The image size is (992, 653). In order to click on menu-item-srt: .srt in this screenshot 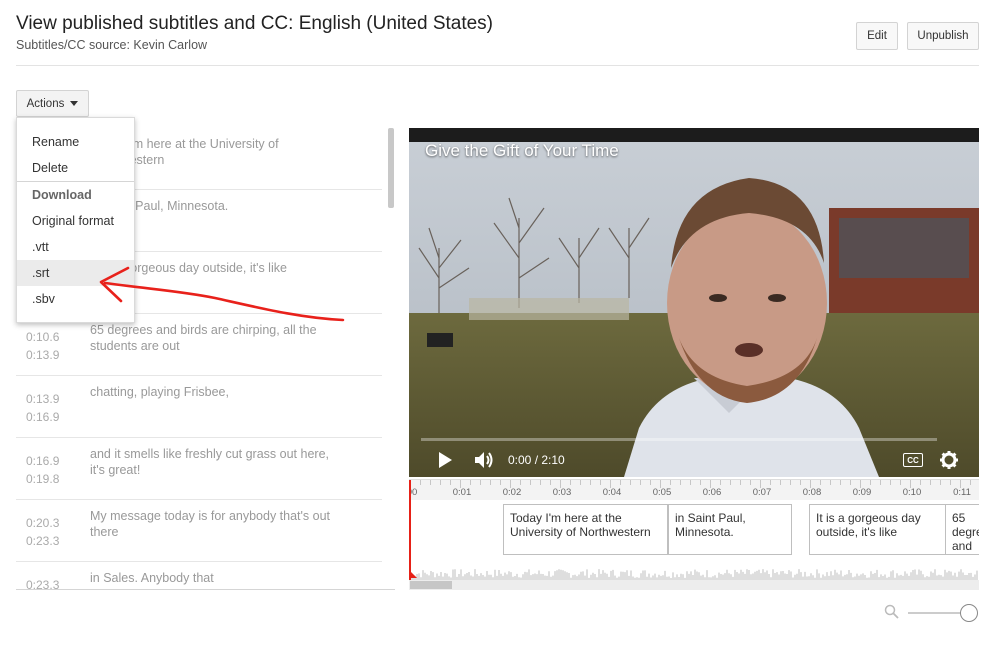, I will do `click(75, 273)`.